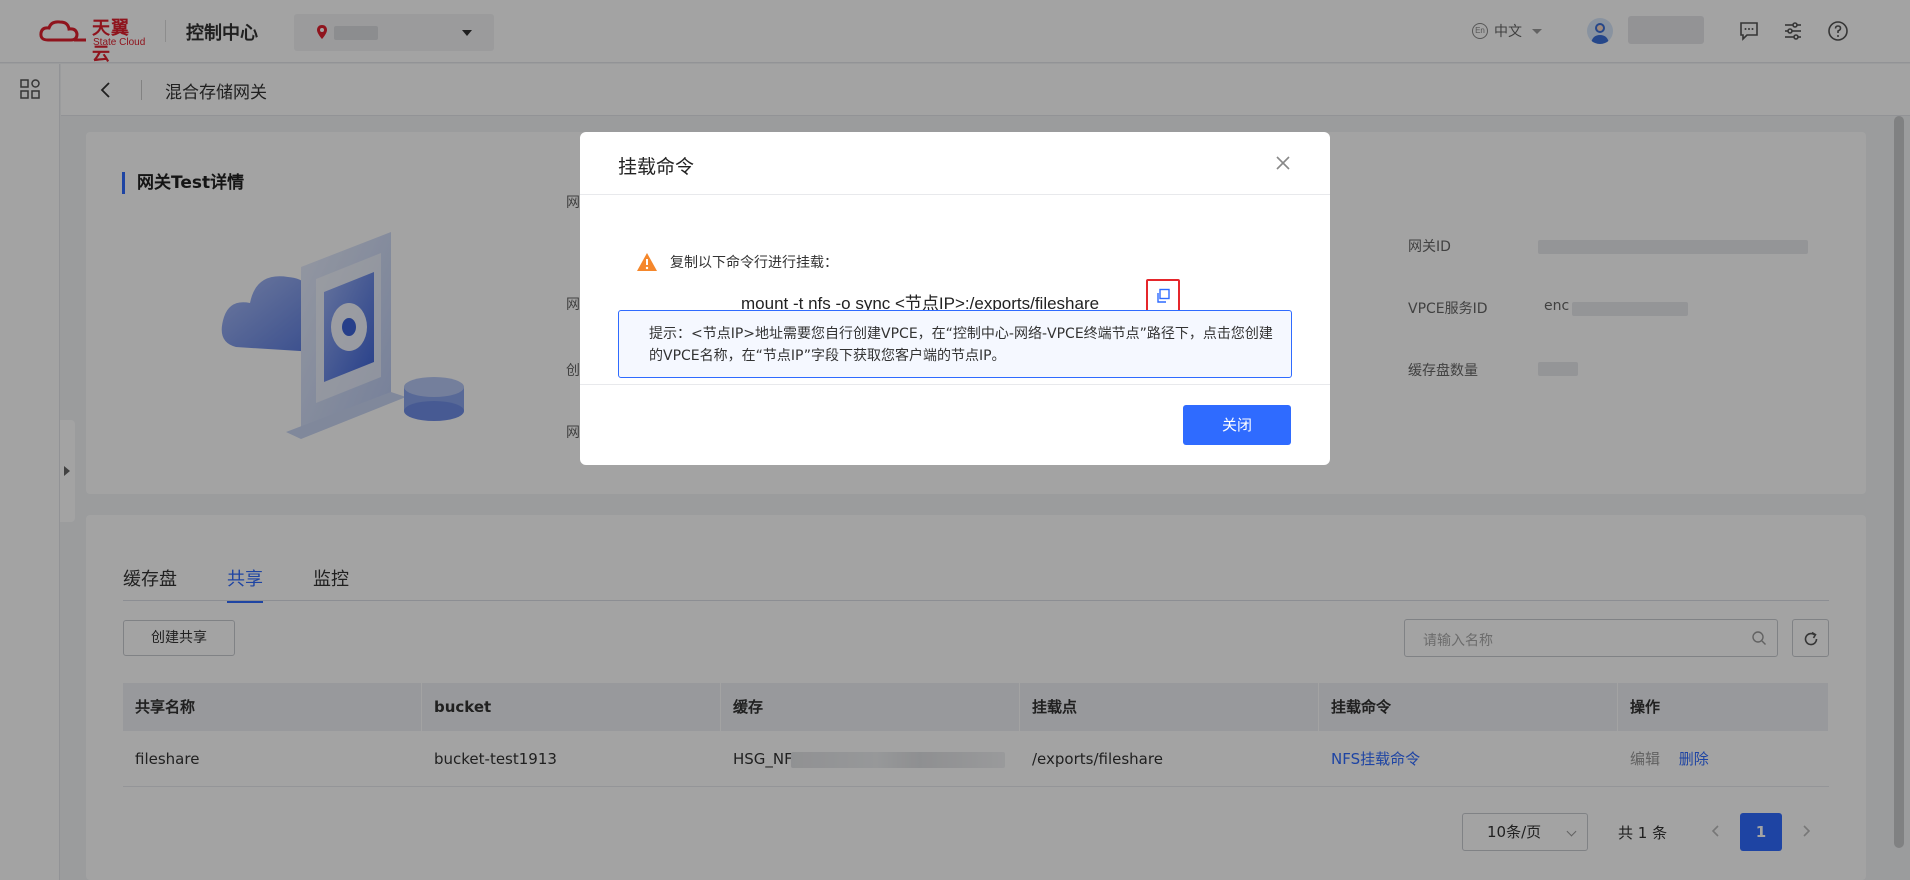 The height and width of the screenshot is (880, 1910). Describe the element at coordinates (647, 262) in the screenshot. I see `warning-icon` at that location.